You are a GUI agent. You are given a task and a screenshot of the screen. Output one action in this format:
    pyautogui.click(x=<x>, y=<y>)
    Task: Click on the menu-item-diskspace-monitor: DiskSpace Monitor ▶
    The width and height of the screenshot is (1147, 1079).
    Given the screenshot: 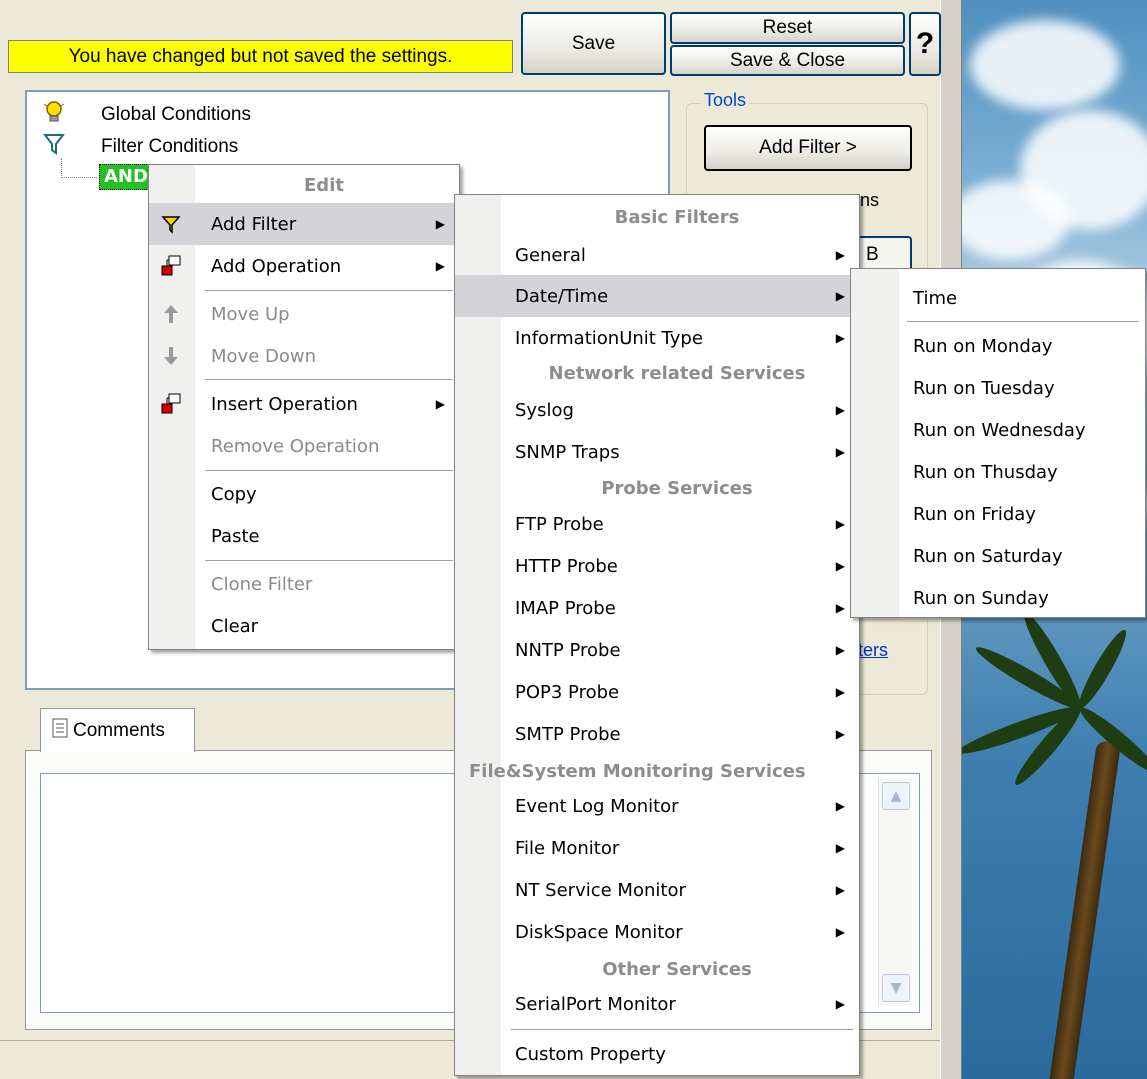 What is the action you would take?
    pyautogui.click(x=657, y=932)
    